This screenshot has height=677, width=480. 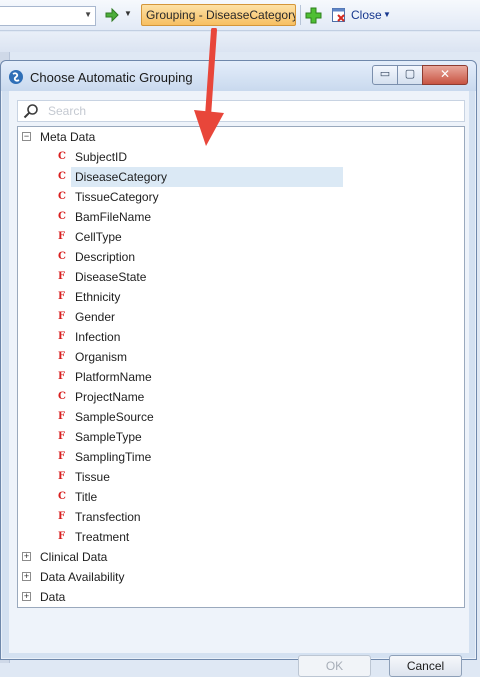 I want to click on tree-group-label: Data Availability, so click(x=82, y=577).